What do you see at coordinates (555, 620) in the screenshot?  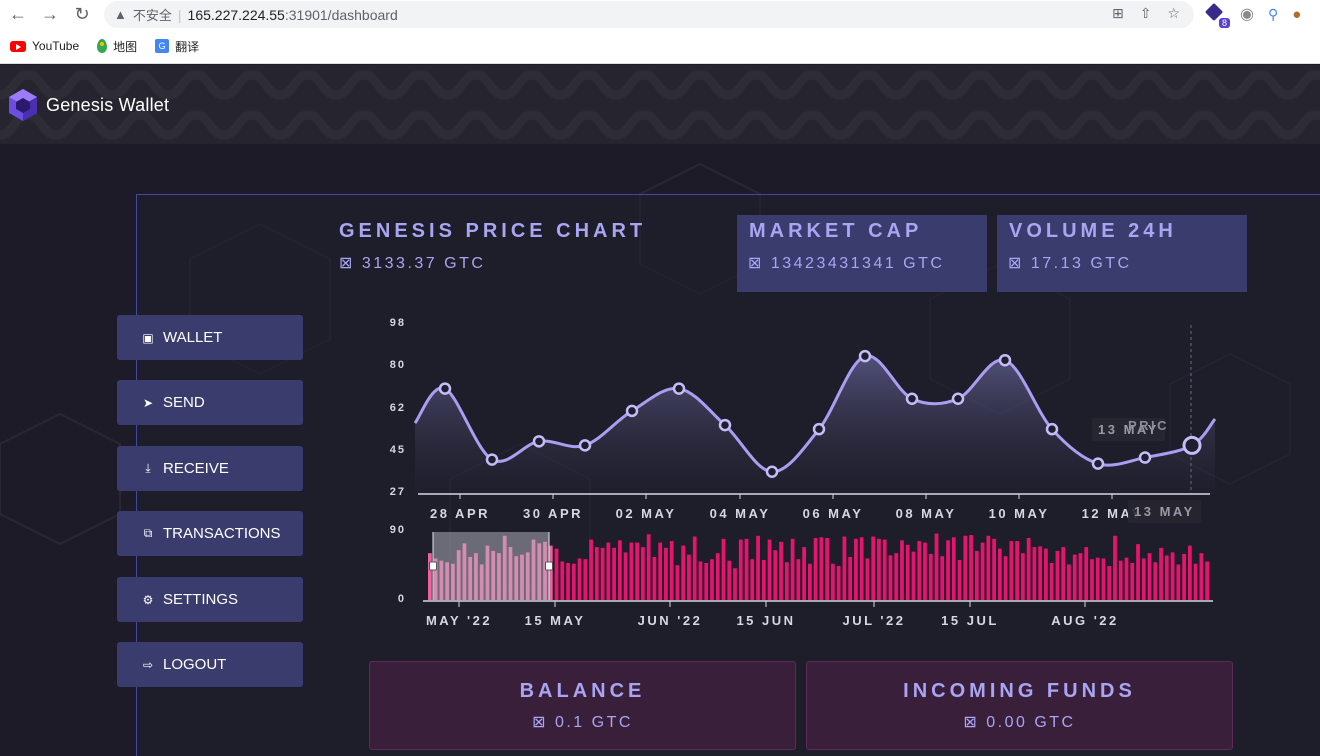 I see `volume-x-tick: 15 MAY` at bounding box center [555, 620].